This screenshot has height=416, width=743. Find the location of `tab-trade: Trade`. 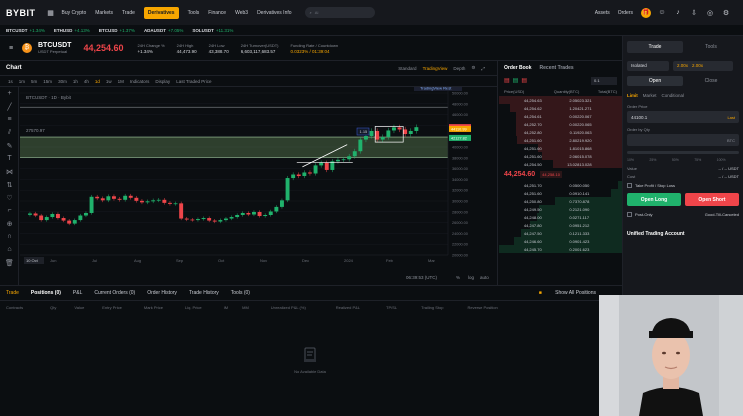

tab-trade: Trade is located at coordinates (655, 47).